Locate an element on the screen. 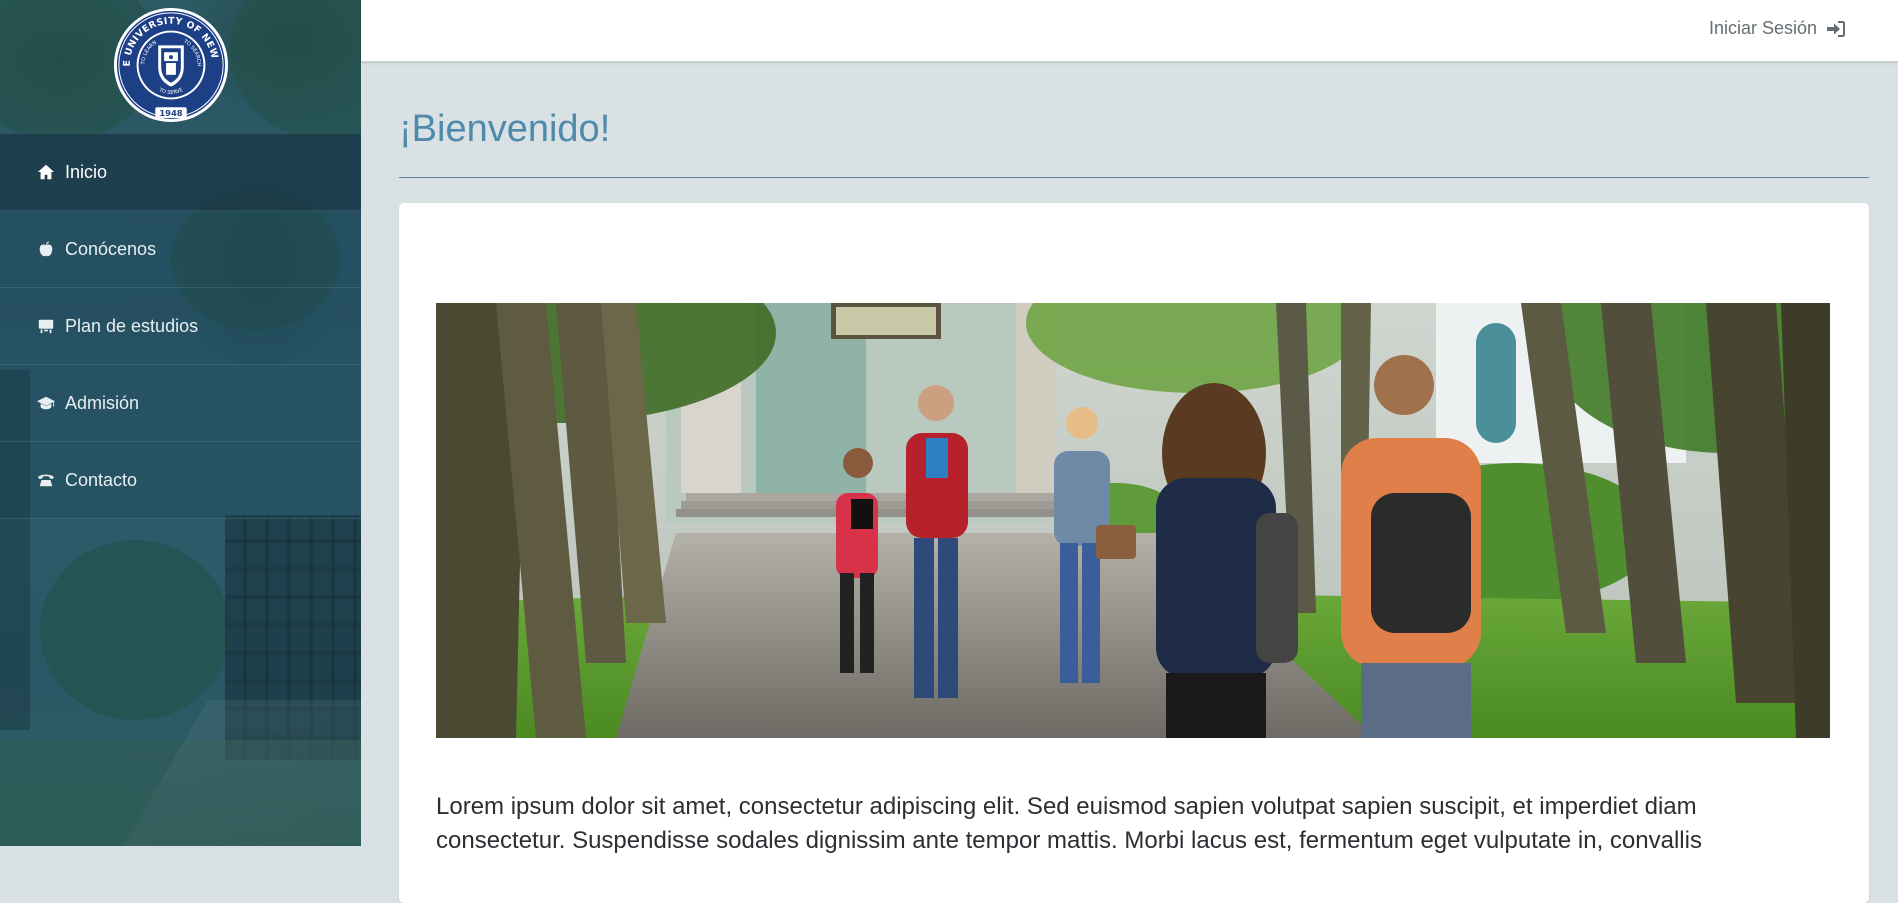 Image resolution: width=1898 pixels, height=903 pixels. blackboard-icon is located at coordinates (46, 326).